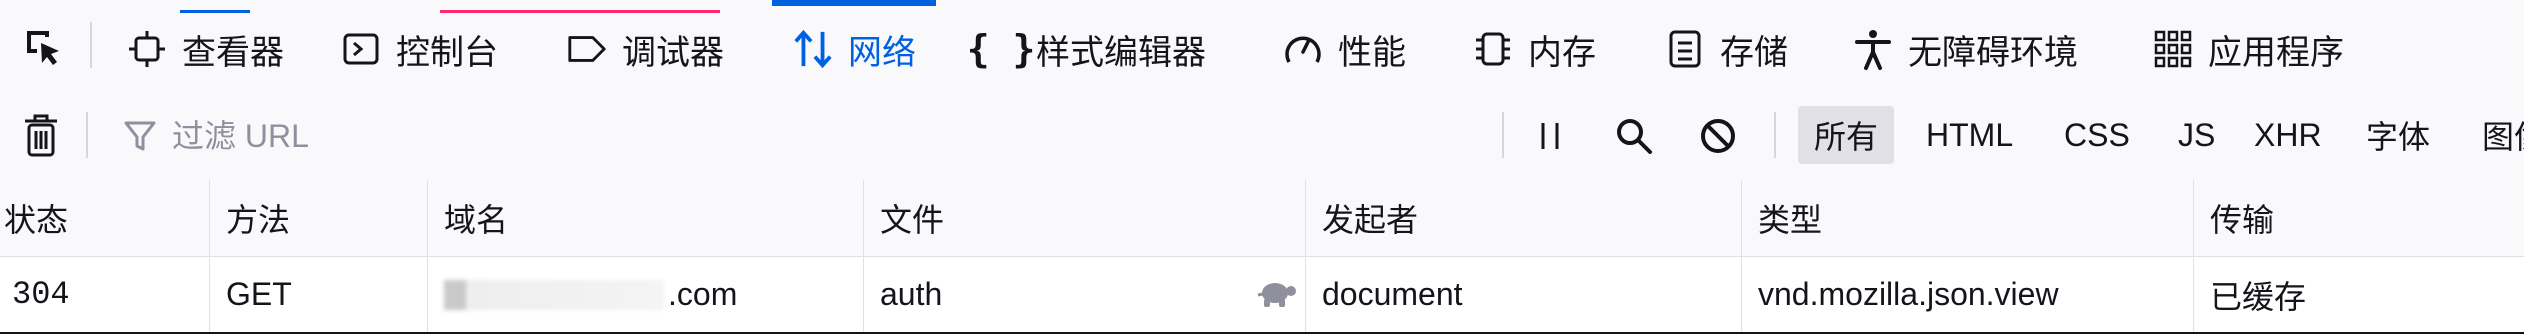 This screenshot has width=2524, height=334. What do you see at coordinates (2242, 220) in the screenshot?
I see `column-header-label: 传输` at bounding box center [2242, 220].